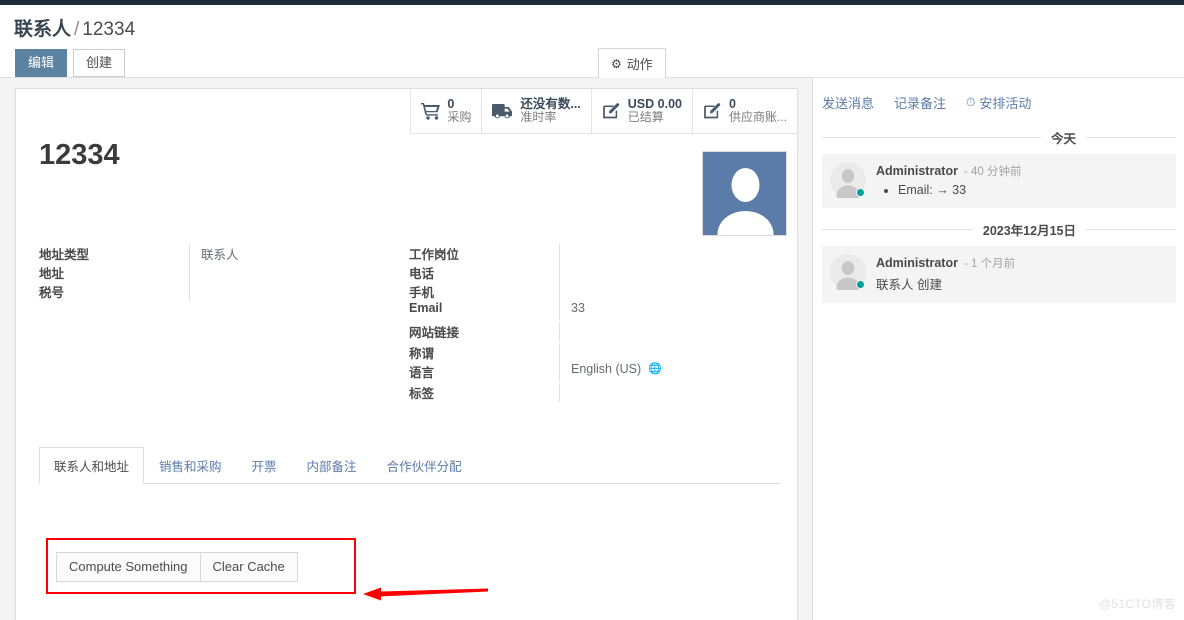  What do you see at coordinates (190, 465) in the screenshot?
I see `tab-sales-and-purchase: 销售和采购` at bounding box center [190, 465].